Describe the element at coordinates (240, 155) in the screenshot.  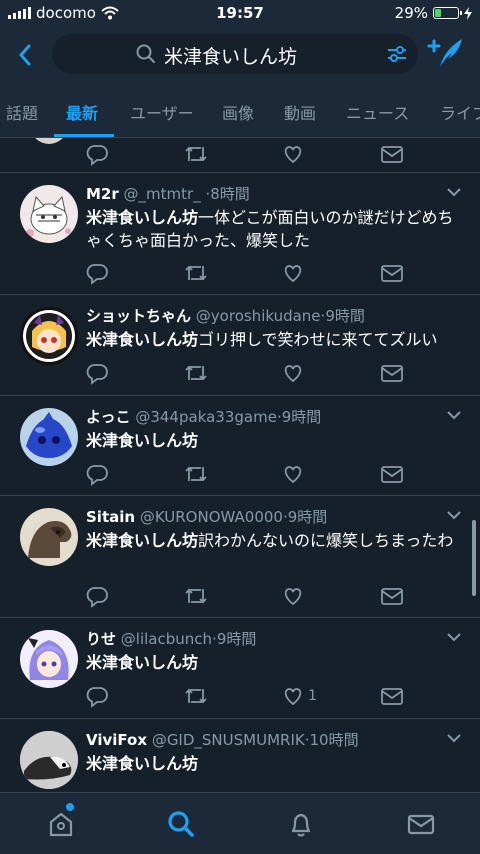
I see `tweet-partial` at that location.